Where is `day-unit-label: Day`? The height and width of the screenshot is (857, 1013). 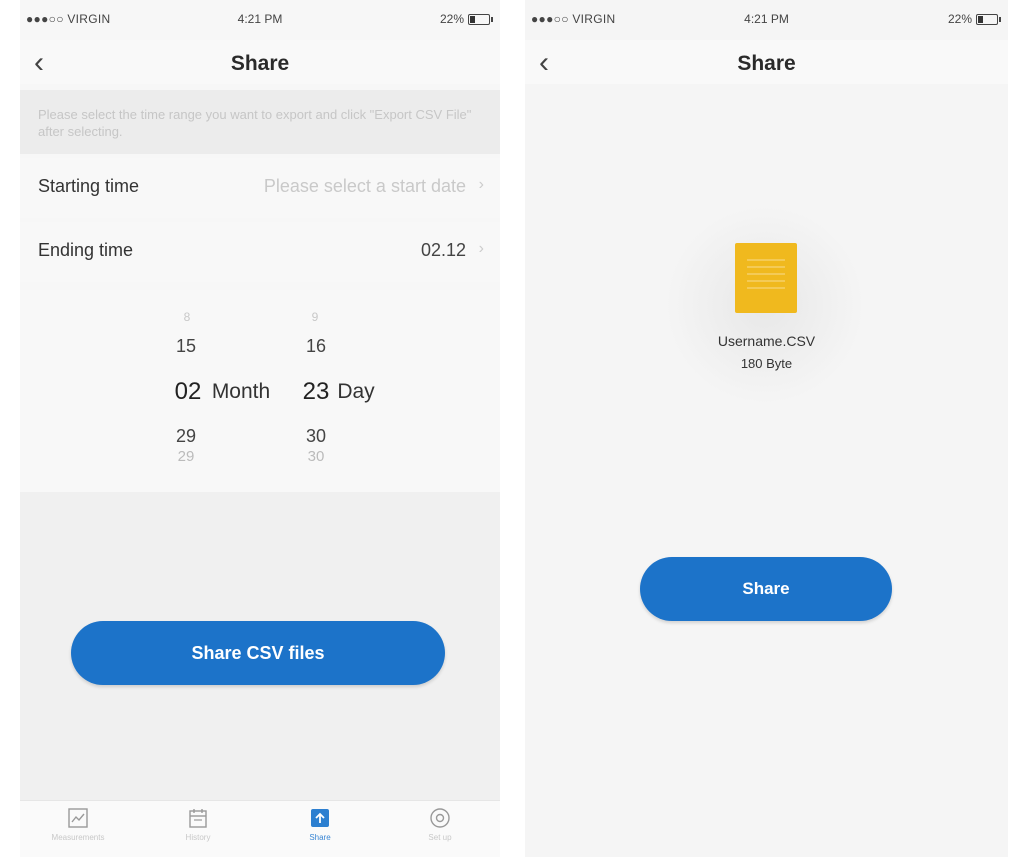
day-unit-label: Day is located at coordinates (356, 391).